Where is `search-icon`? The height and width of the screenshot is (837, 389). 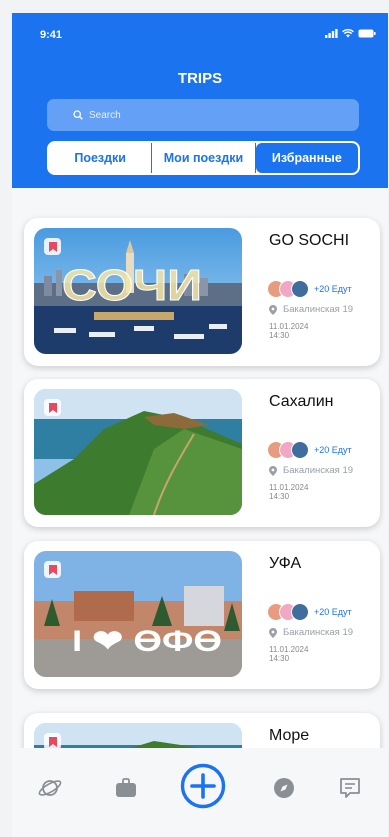 search-icon is located at coordinates (78, 115).